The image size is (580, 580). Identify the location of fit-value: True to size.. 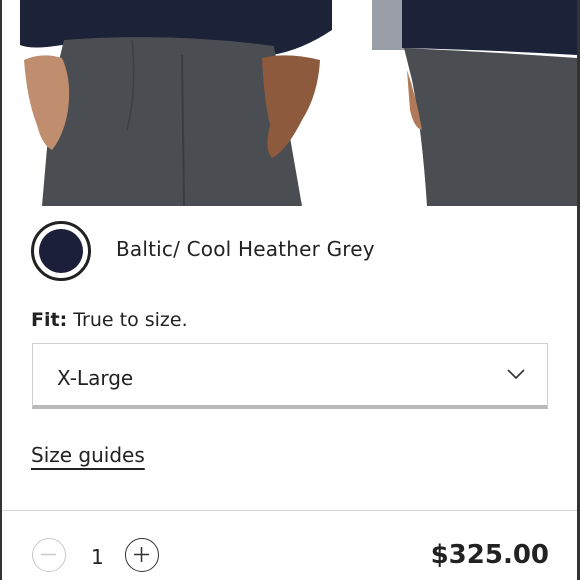
(130, 320).